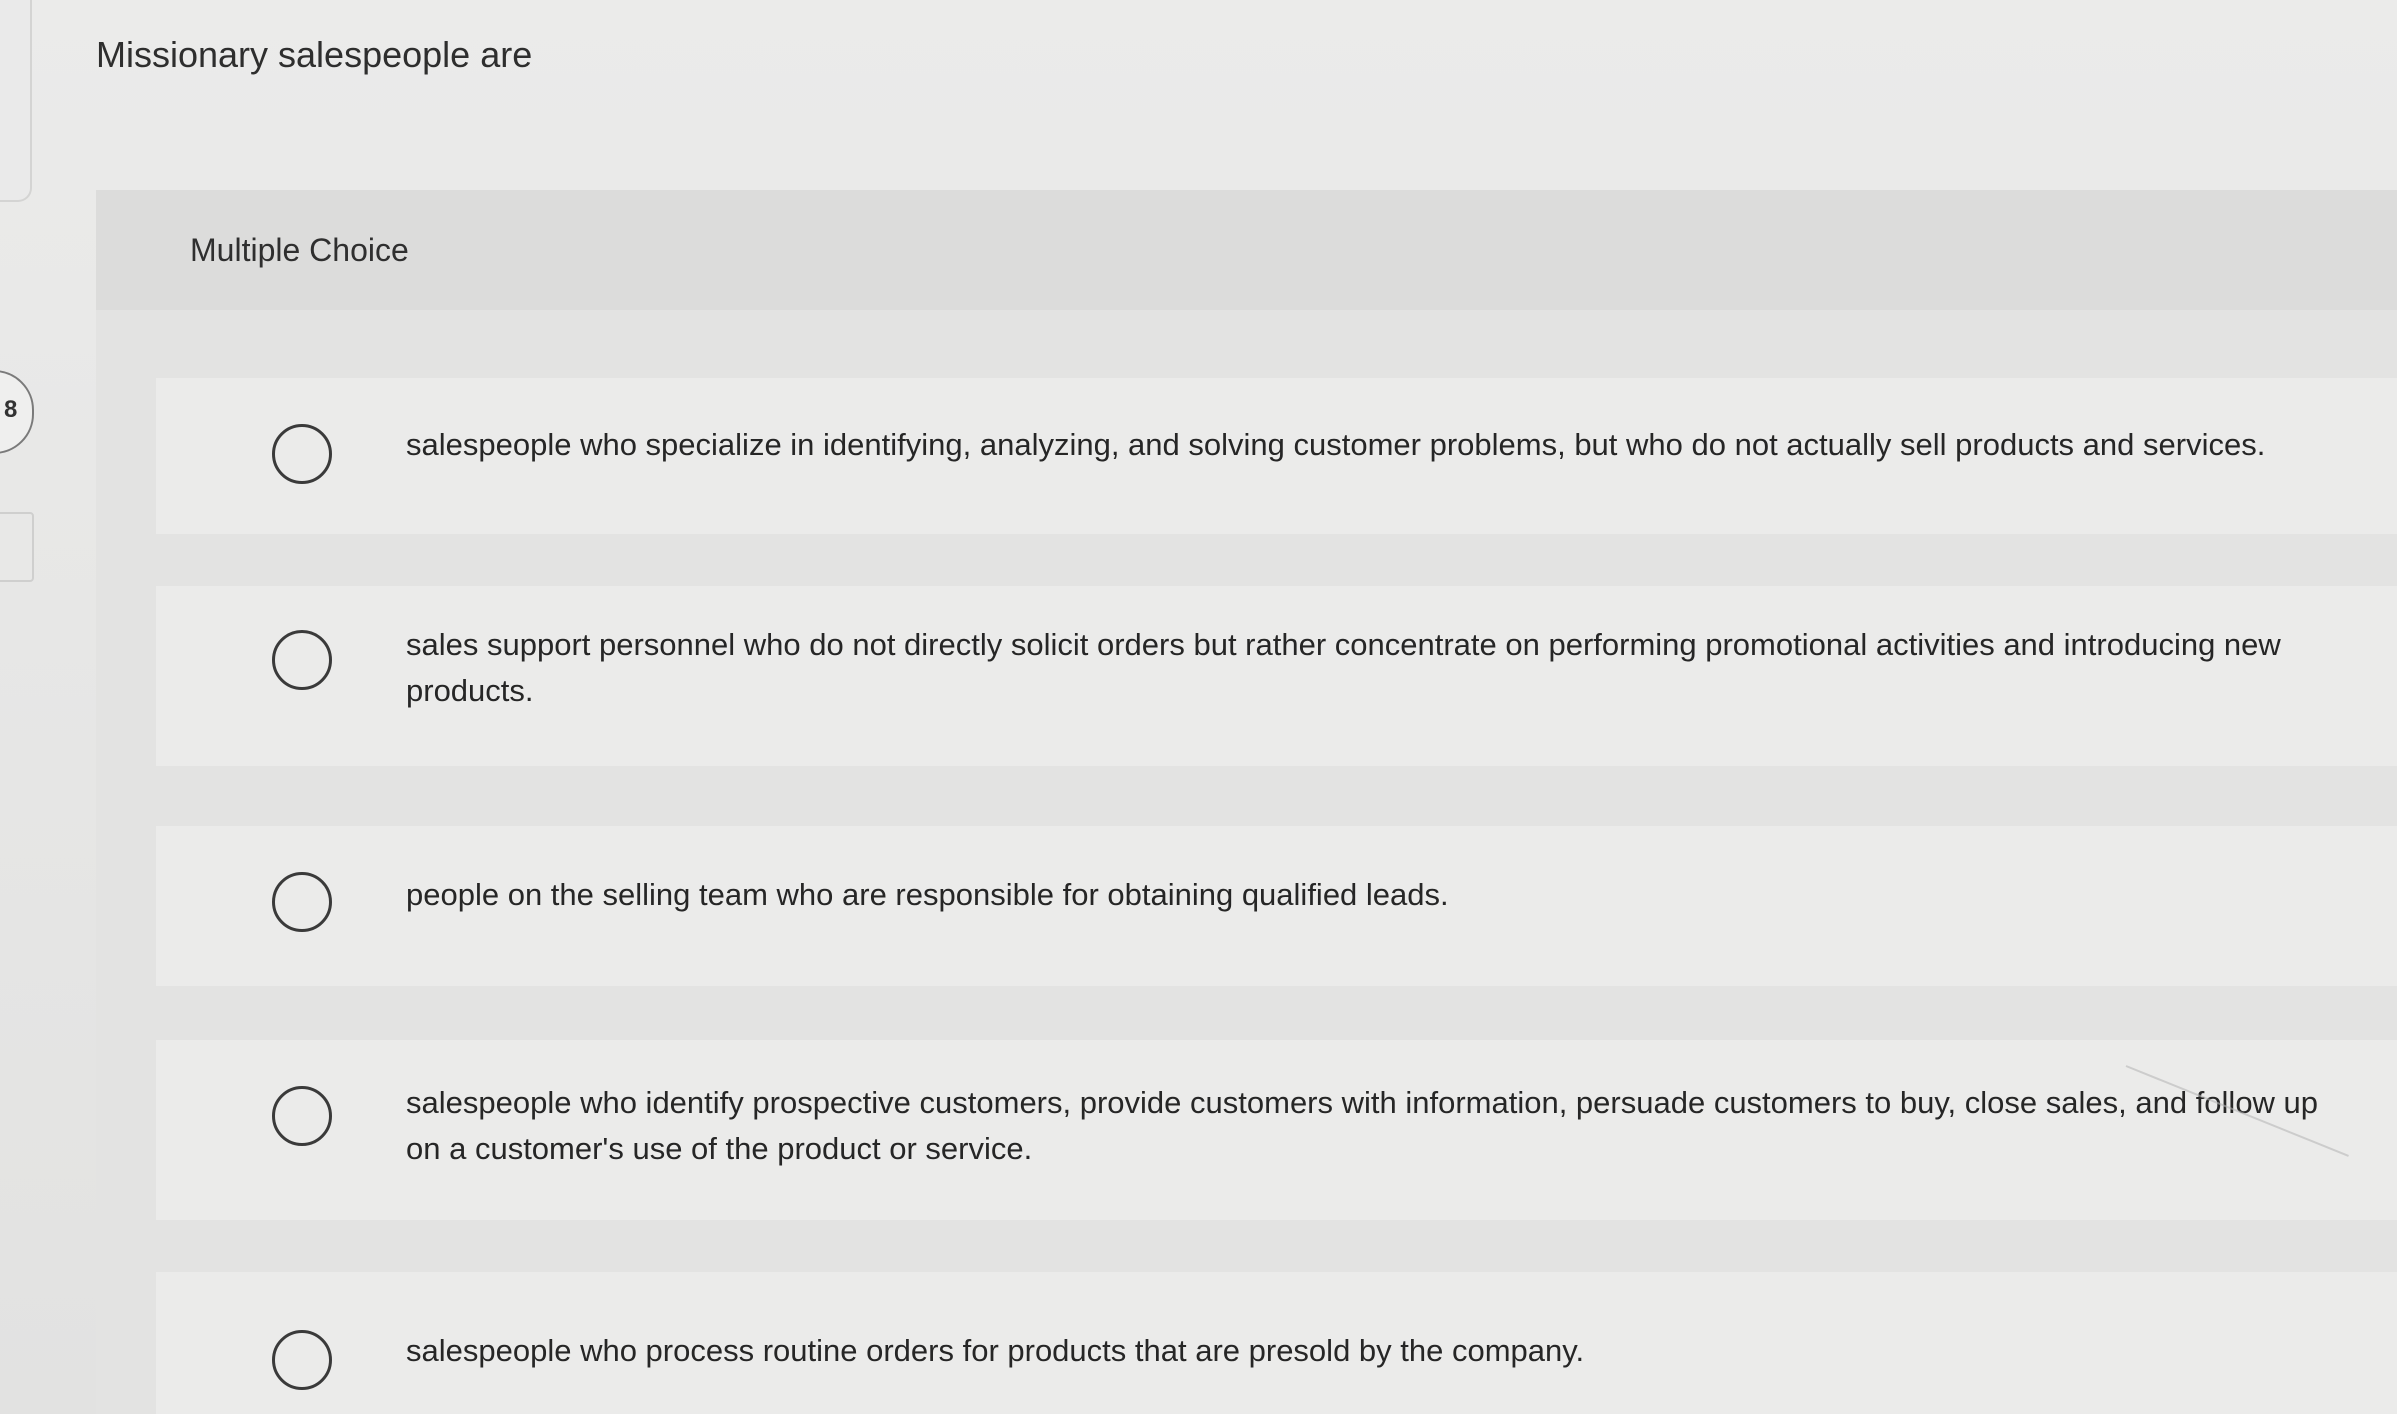  What do you see at coordinates (299, 250) in the screenshot?
I see `question-type-label: Multiple Choice` at bounding box center [299, 250].